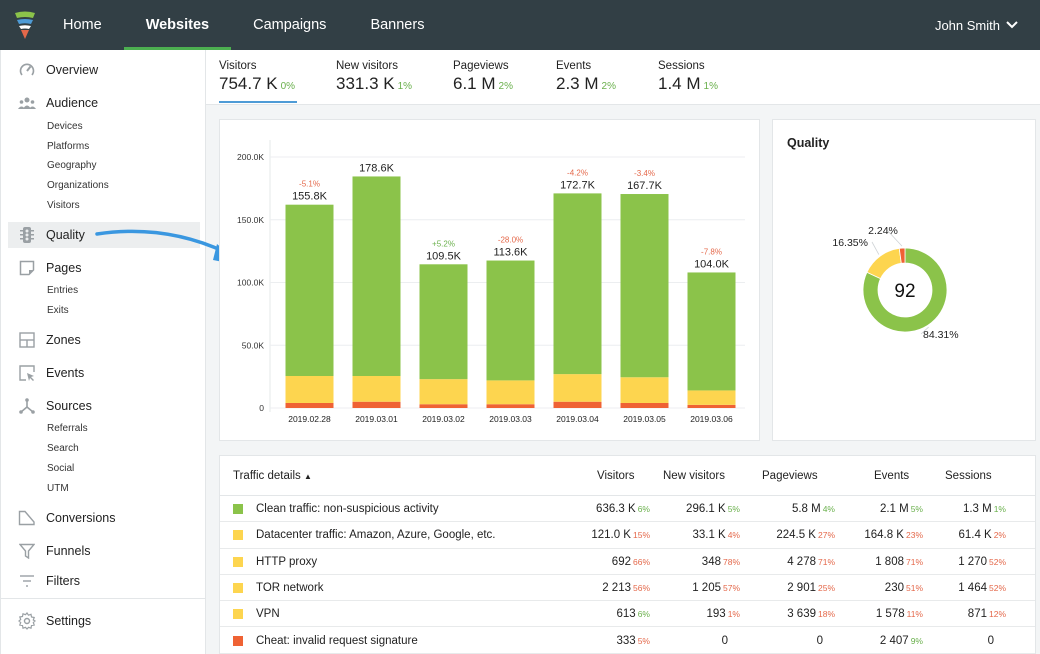  Describe the element at coordinates (104, 406) in the screenshot. I see `sidebar-item-sources: Sources` at that location.